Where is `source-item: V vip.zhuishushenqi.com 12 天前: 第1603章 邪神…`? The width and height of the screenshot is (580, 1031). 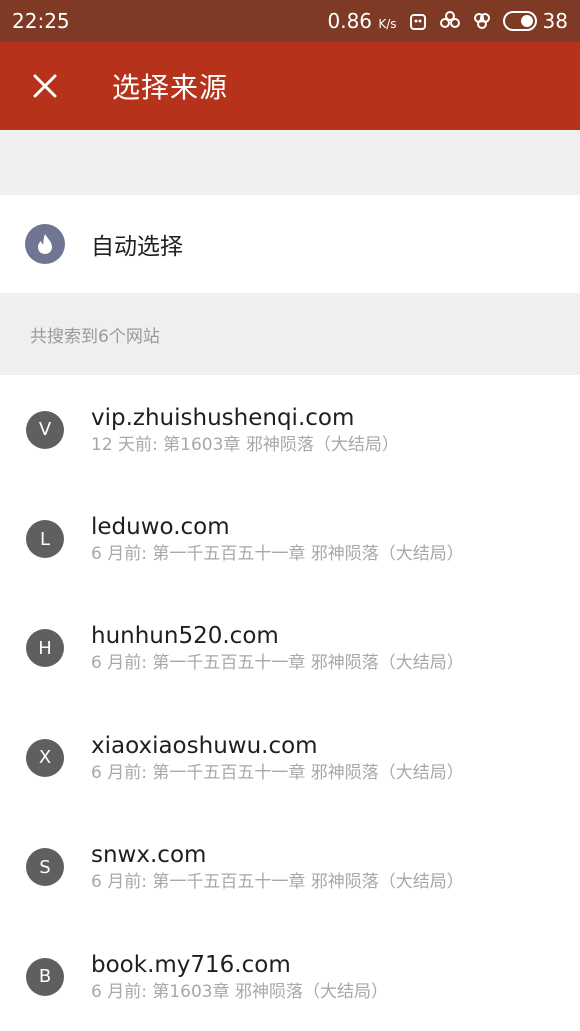
source-item: V vip.zhuishushenqi.com 12 天前: 第1603章 邪神… is located at coordinates (290, 429).